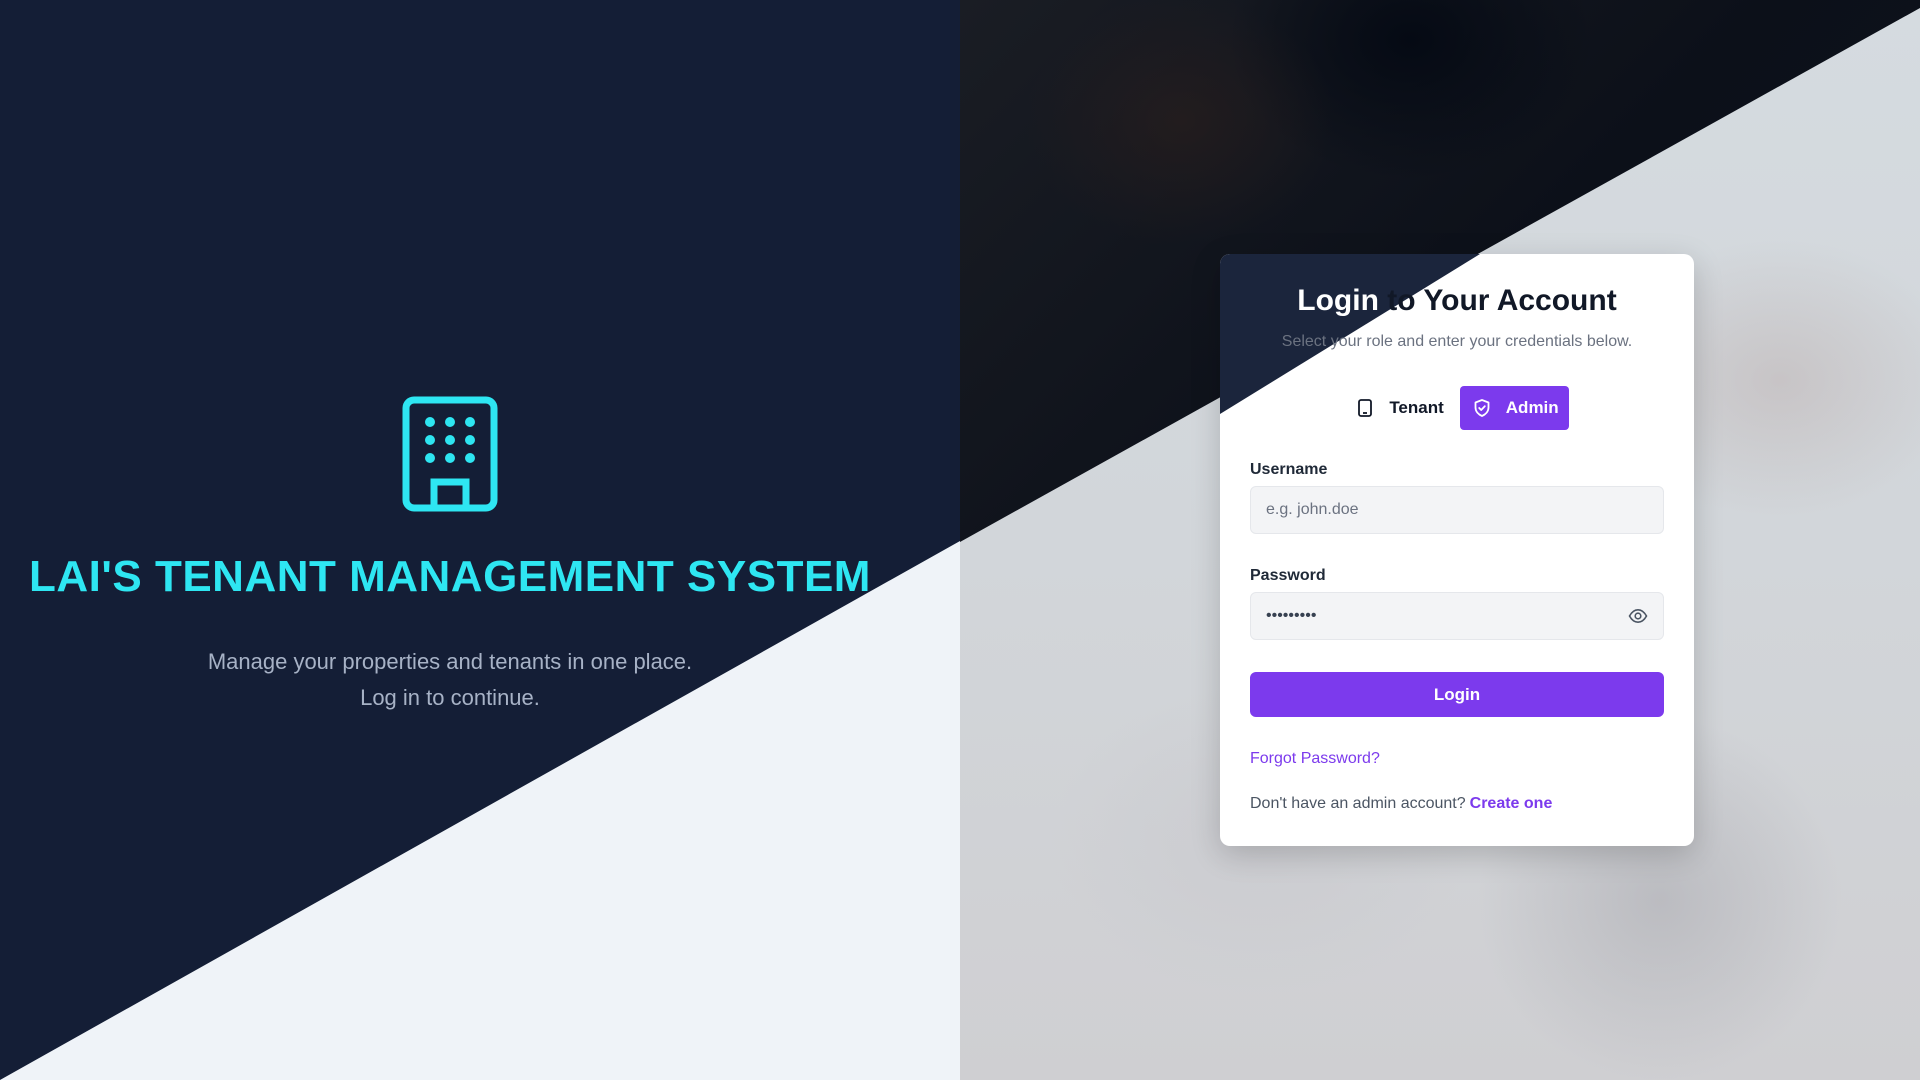 This screenshot has width=1920, height=1080. I want to click on login-title: Login to Your Account, so click(1457, 301).